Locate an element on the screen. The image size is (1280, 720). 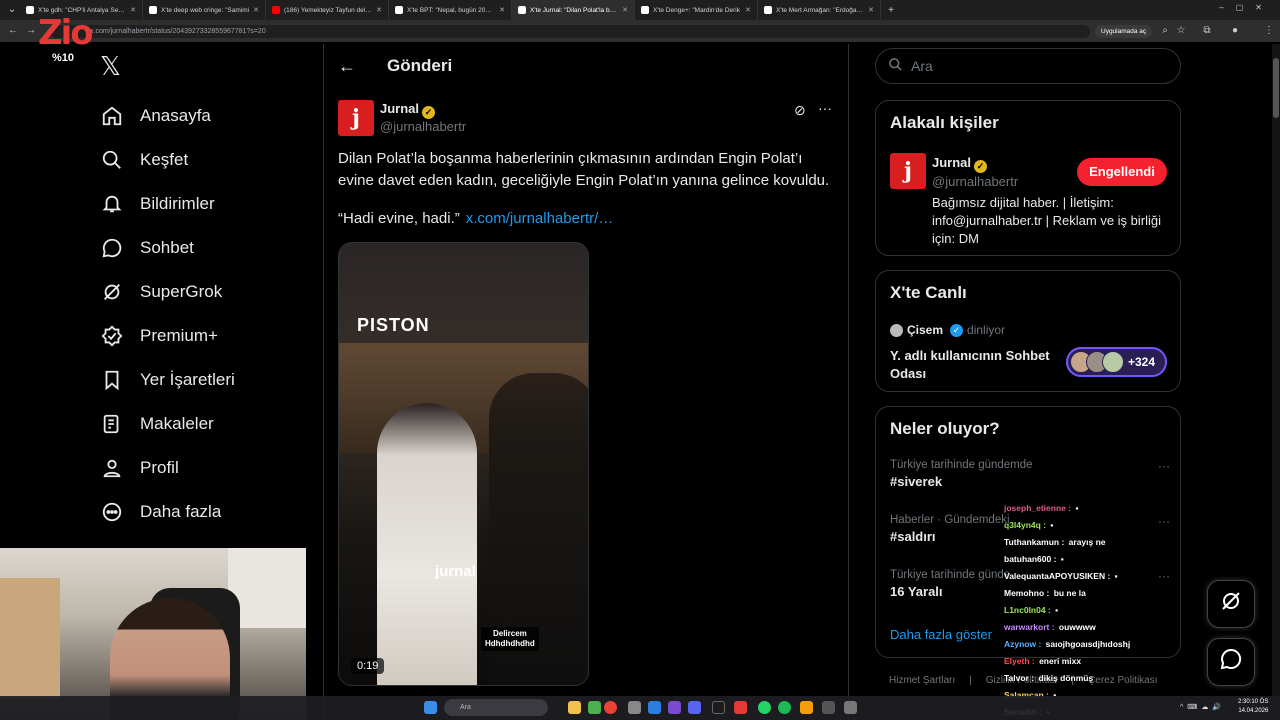
browser-tab: X'te Denge+: "Mardin'de Derik ✕ is located at coordinates (696, 10).